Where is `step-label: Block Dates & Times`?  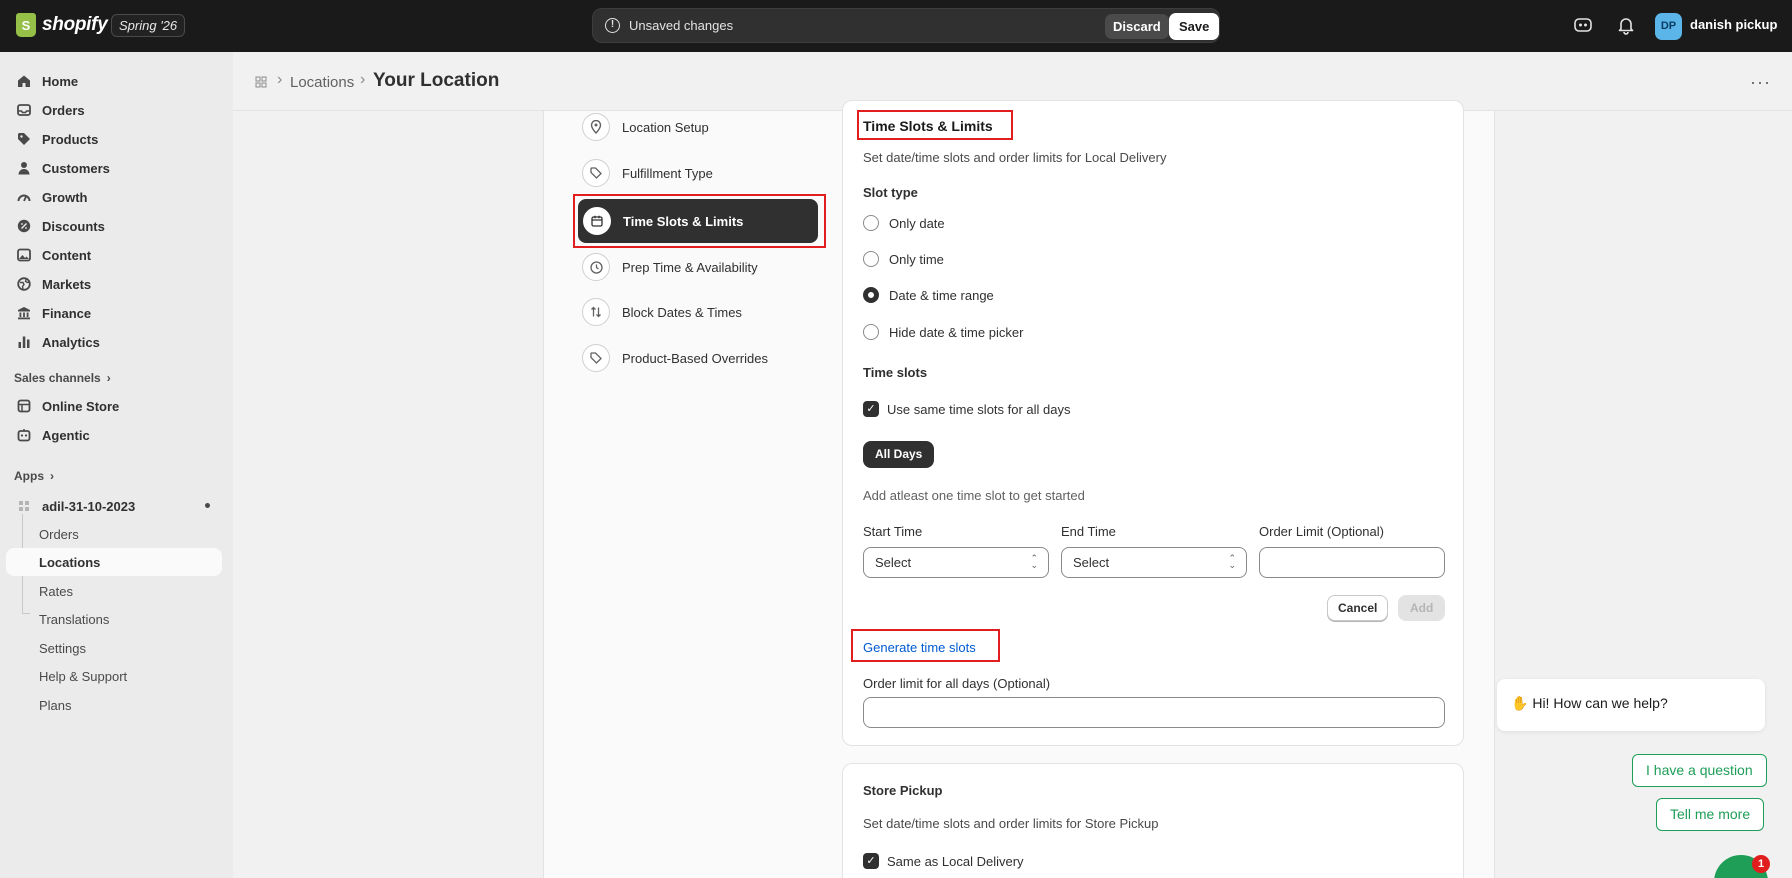 step-label: Block Dates & Times is located at coordinates (682, 312).